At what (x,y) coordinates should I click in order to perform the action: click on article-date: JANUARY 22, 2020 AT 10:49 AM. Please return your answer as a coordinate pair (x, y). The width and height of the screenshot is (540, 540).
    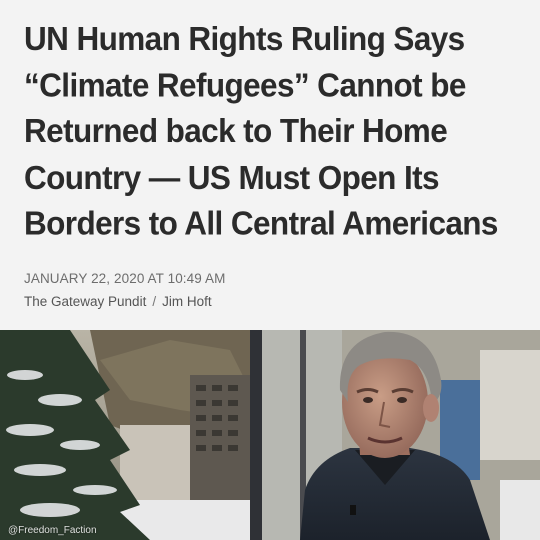
    Looking at the image, I should click on (125, 278).